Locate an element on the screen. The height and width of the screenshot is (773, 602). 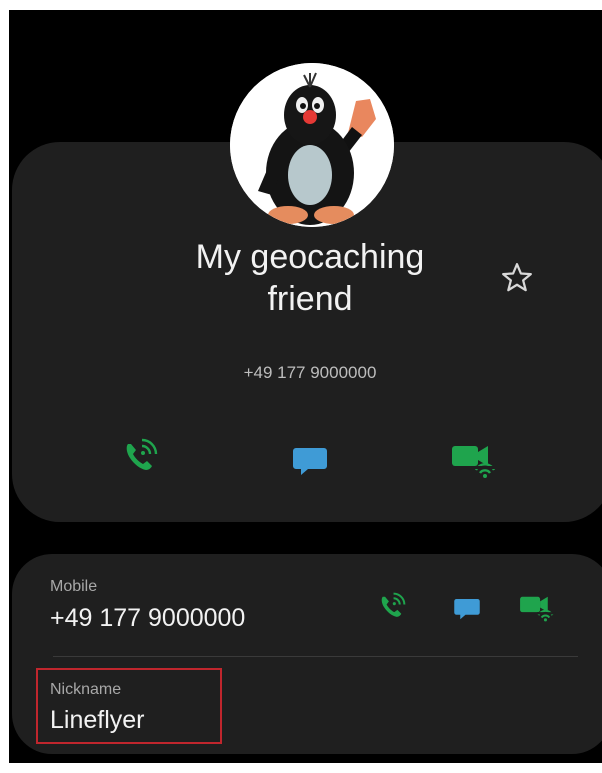
video-call-icon is located at coordinates (474, 458).